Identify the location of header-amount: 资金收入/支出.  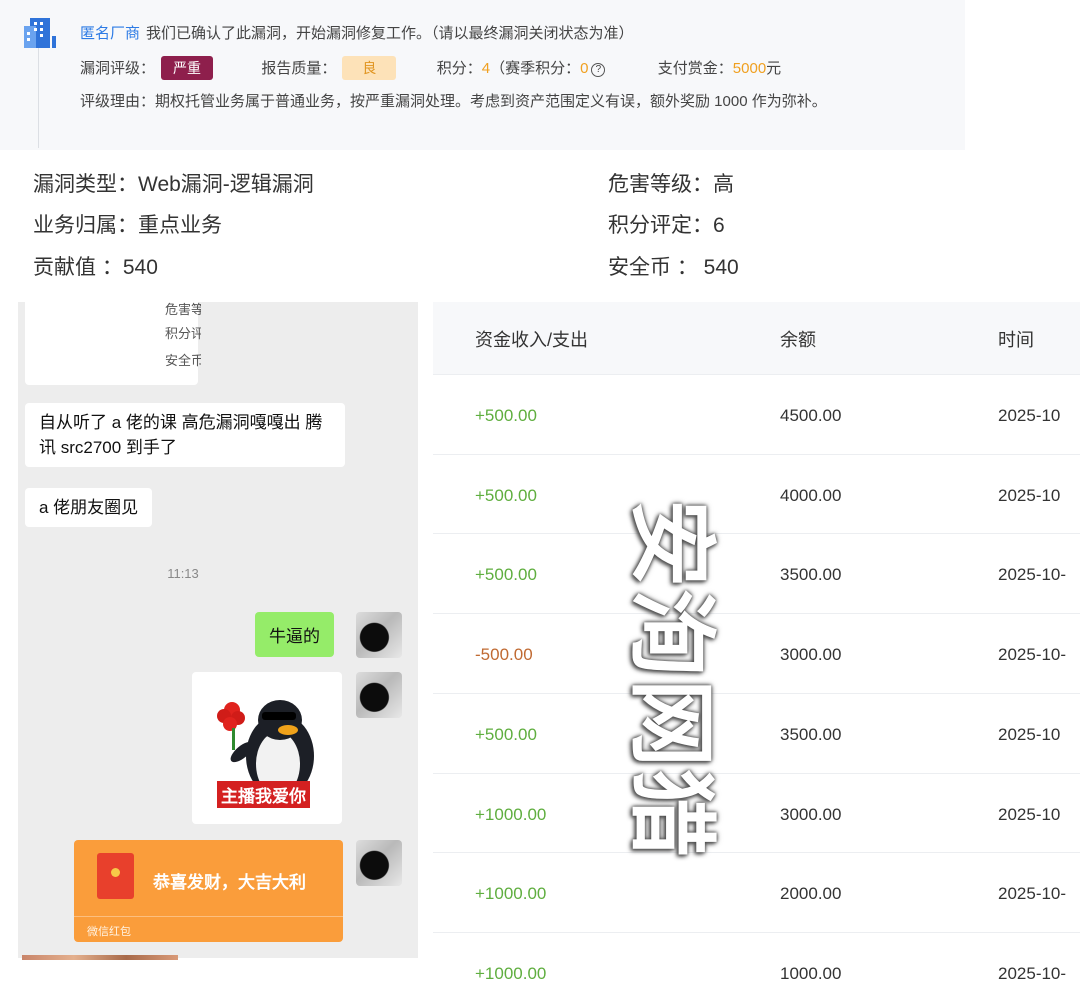
(532, 340).